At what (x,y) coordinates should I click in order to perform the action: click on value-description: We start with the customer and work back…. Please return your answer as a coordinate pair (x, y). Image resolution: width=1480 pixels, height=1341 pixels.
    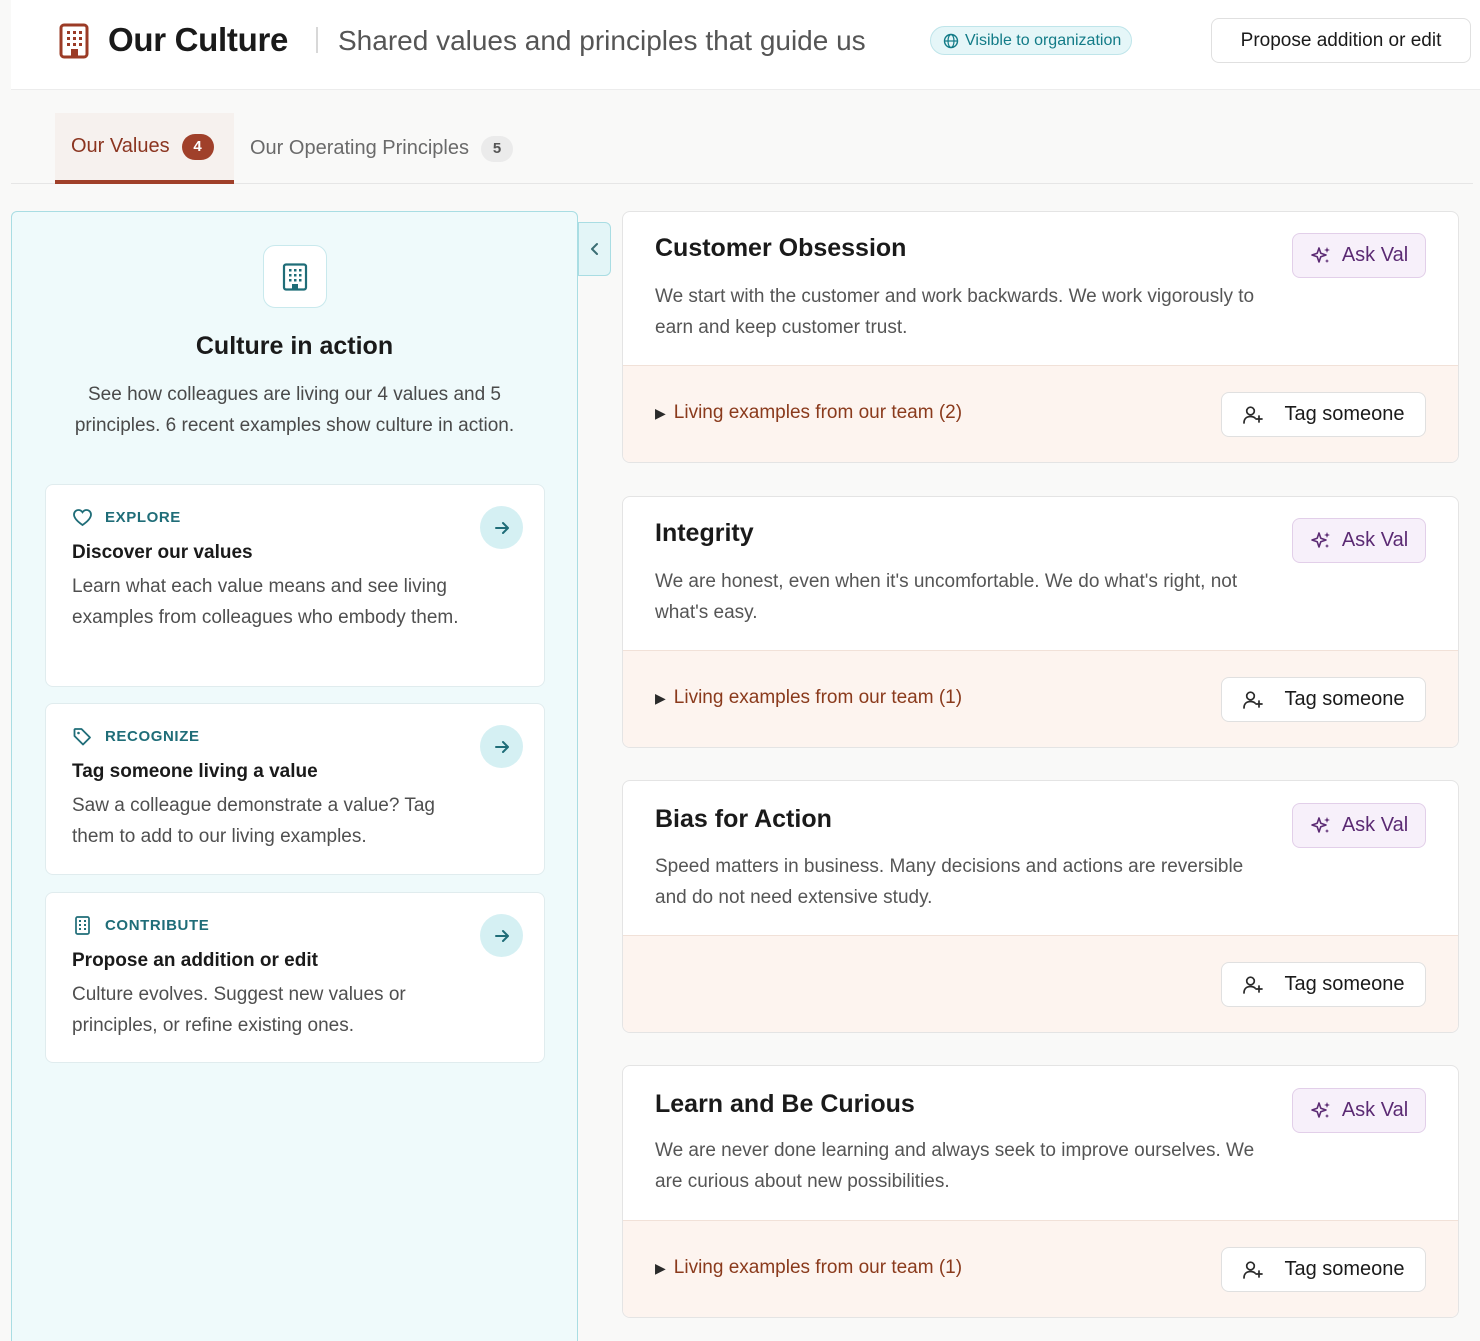
    Looking at the image, I should click on (955, 312).